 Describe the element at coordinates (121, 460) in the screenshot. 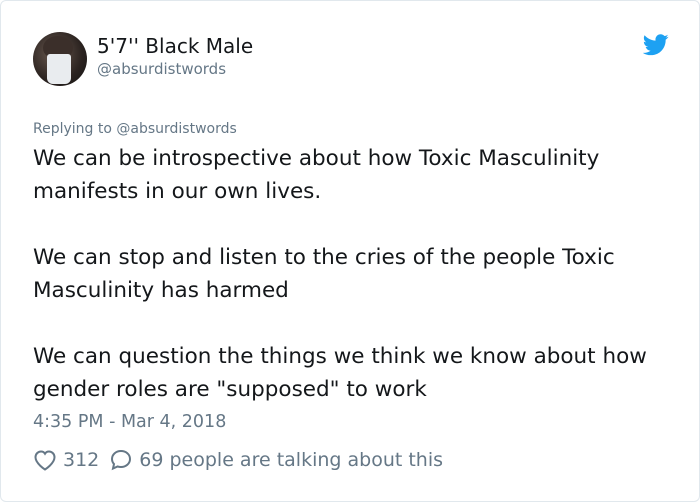

I see `comment-icon` at that location.